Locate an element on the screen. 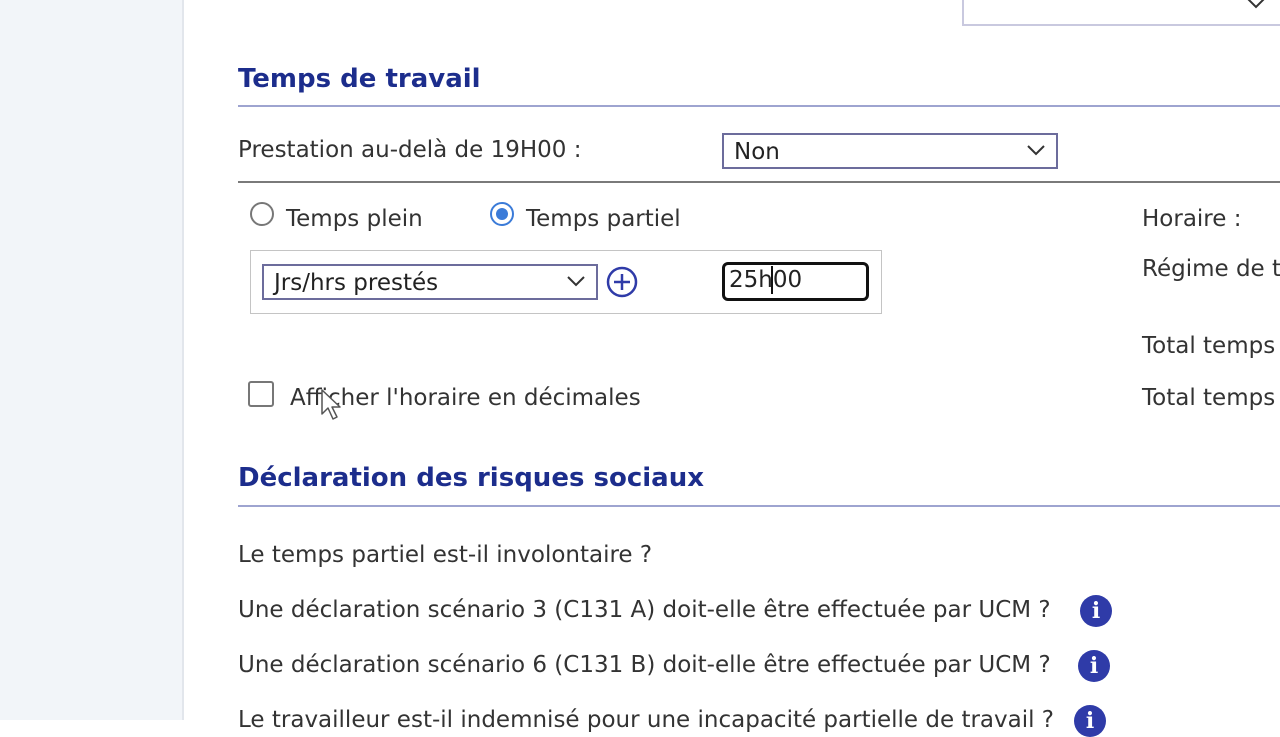  text-caret is located at coordinates (772, 280).